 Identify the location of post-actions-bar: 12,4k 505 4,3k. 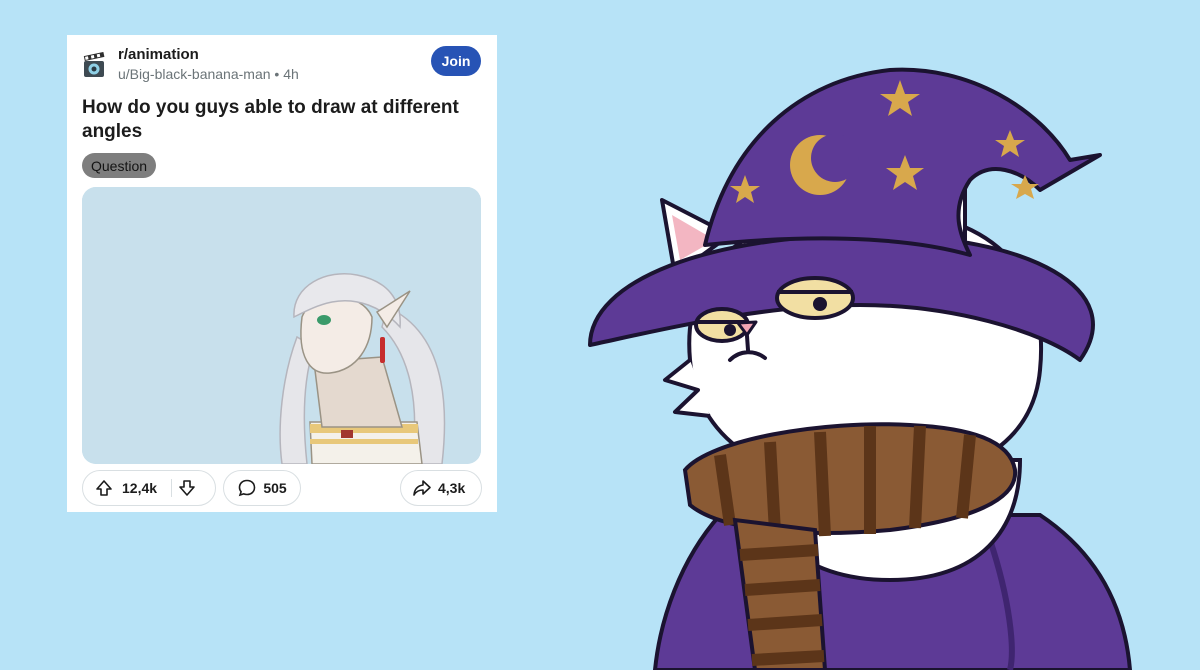
(282, 489).